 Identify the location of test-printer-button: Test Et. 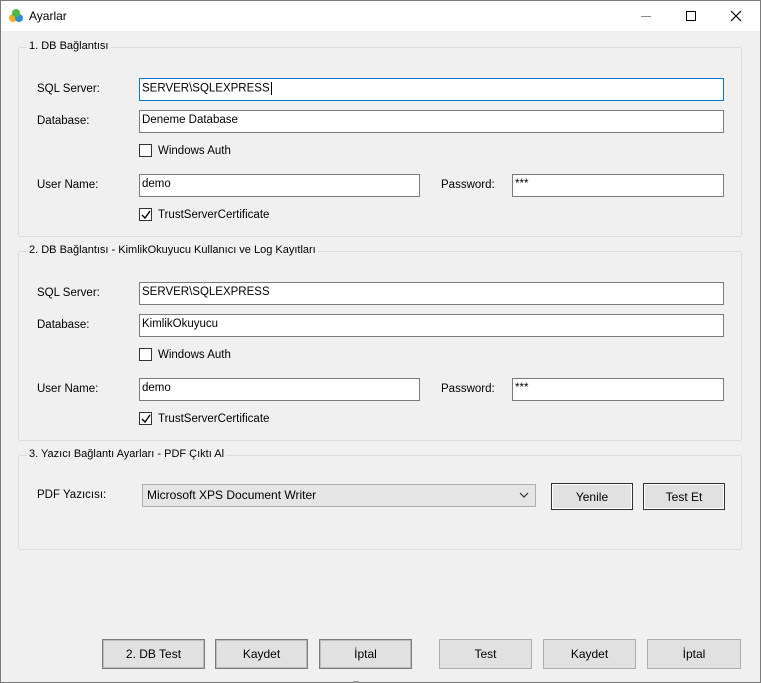
(684, 496).